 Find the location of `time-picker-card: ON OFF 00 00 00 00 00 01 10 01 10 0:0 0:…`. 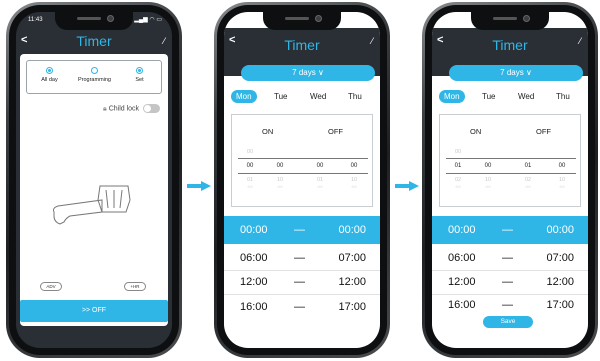

time-picker-card: ON OFF 00 00 00 00 00 01 10 01 10 0:0 0:… is located at coordinates (302, 160).